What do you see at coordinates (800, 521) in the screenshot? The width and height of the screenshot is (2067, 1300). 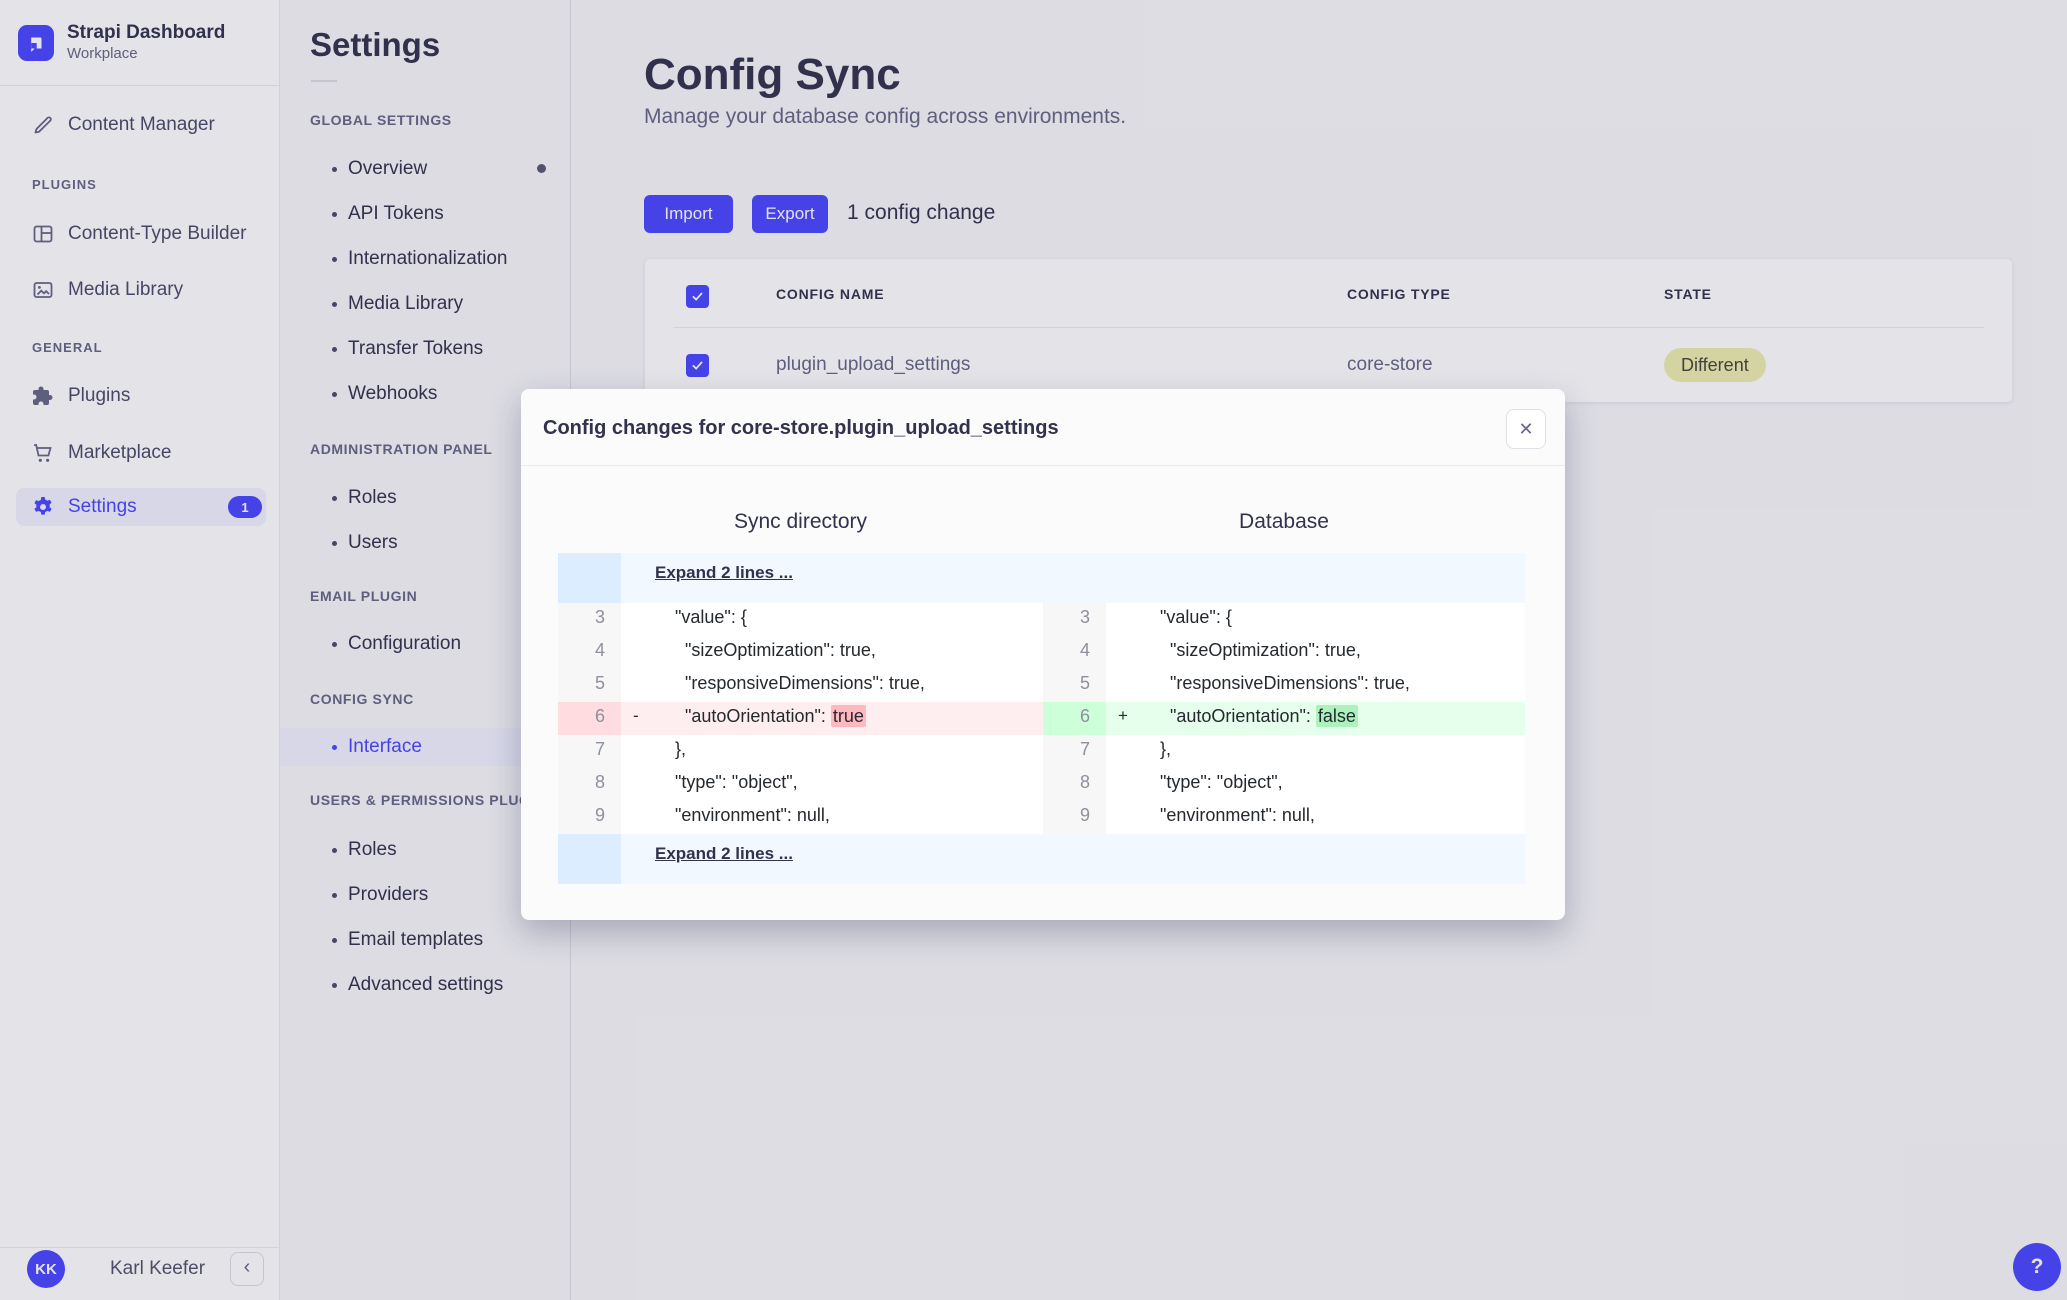 I see `diff-left-title: Sync directory` at bounding box center [800, 521].